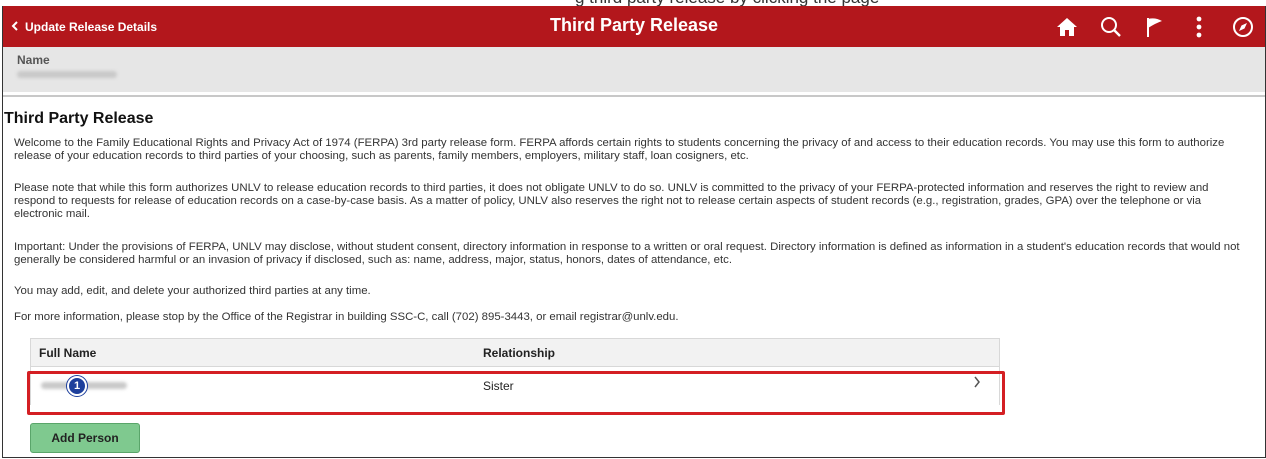 The width and height of the screenshot is (1266, 459). Describe the element at coordinates (977, 384) in the screenshot. I see `chevron-right-icon` at that location.